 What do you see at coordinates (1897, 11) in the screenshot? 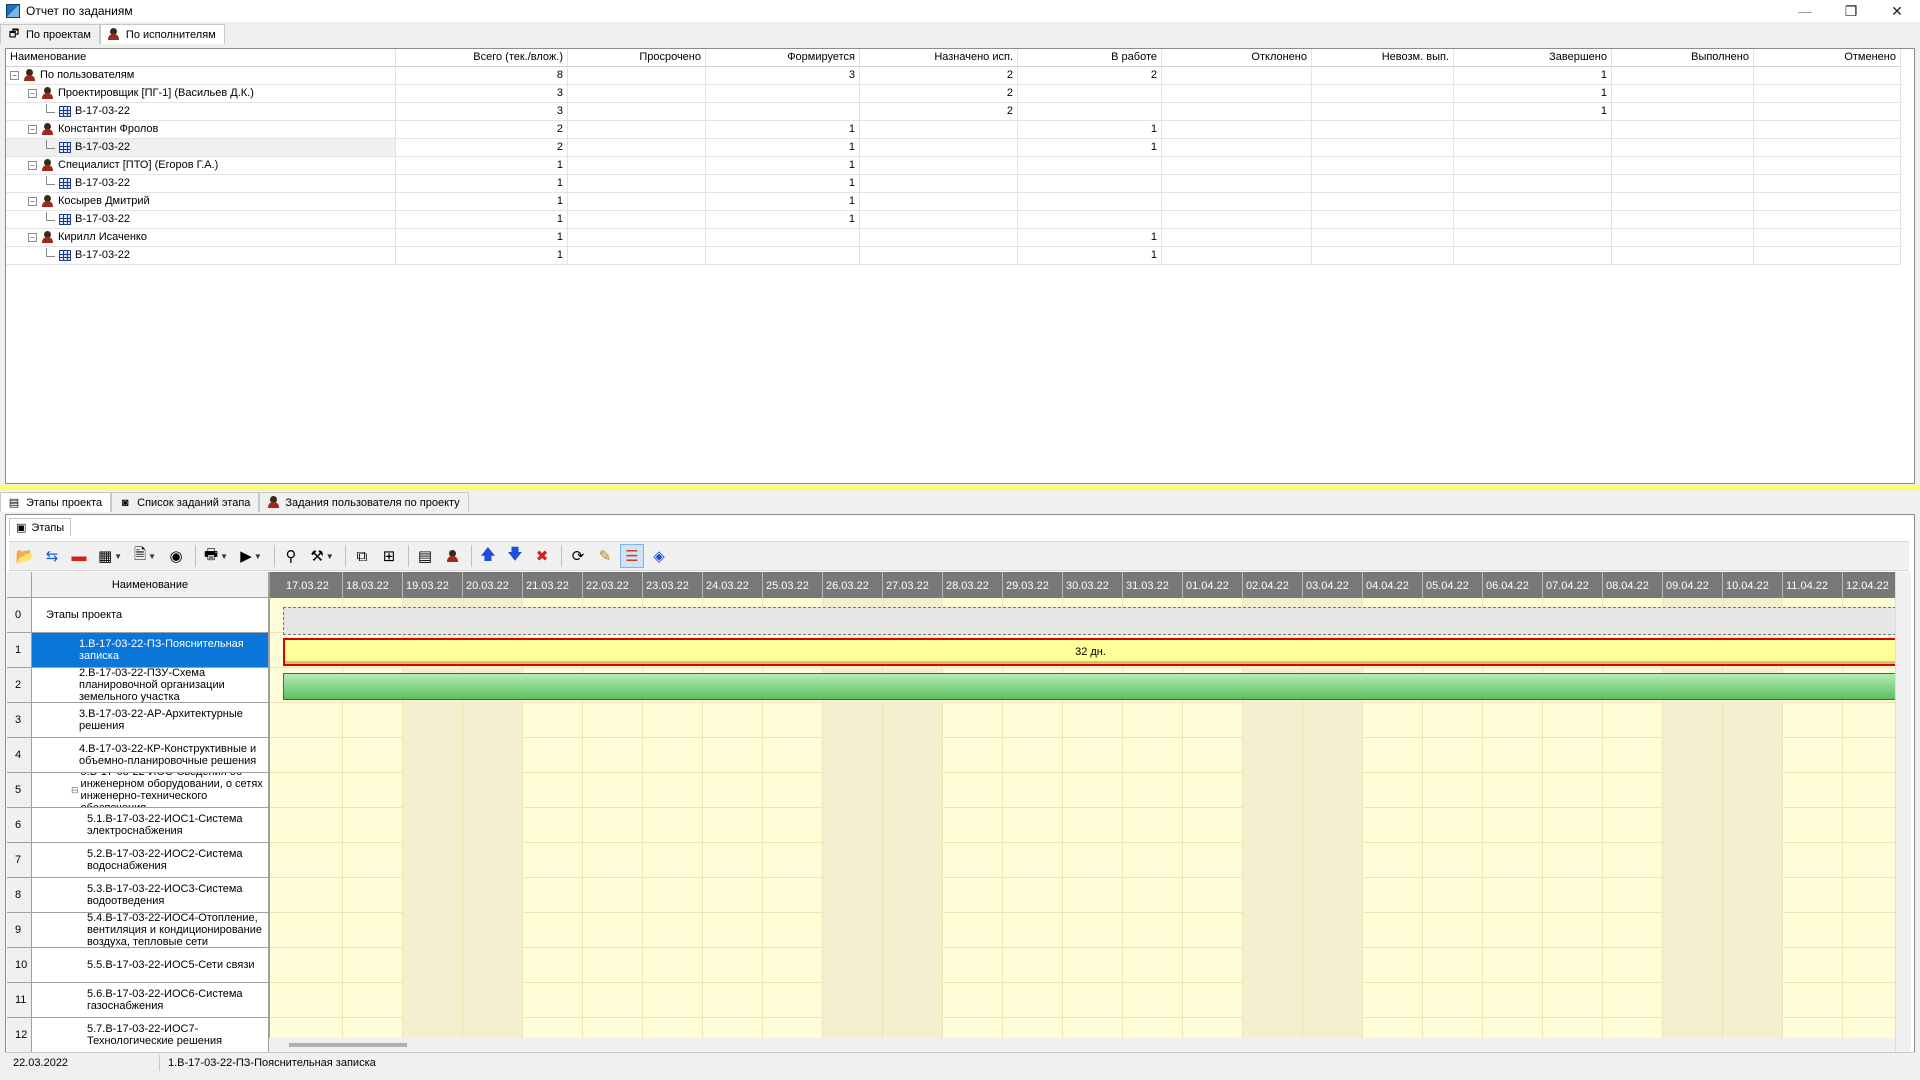
I see `close-button: ✕` at bounding box center [1897, 11].